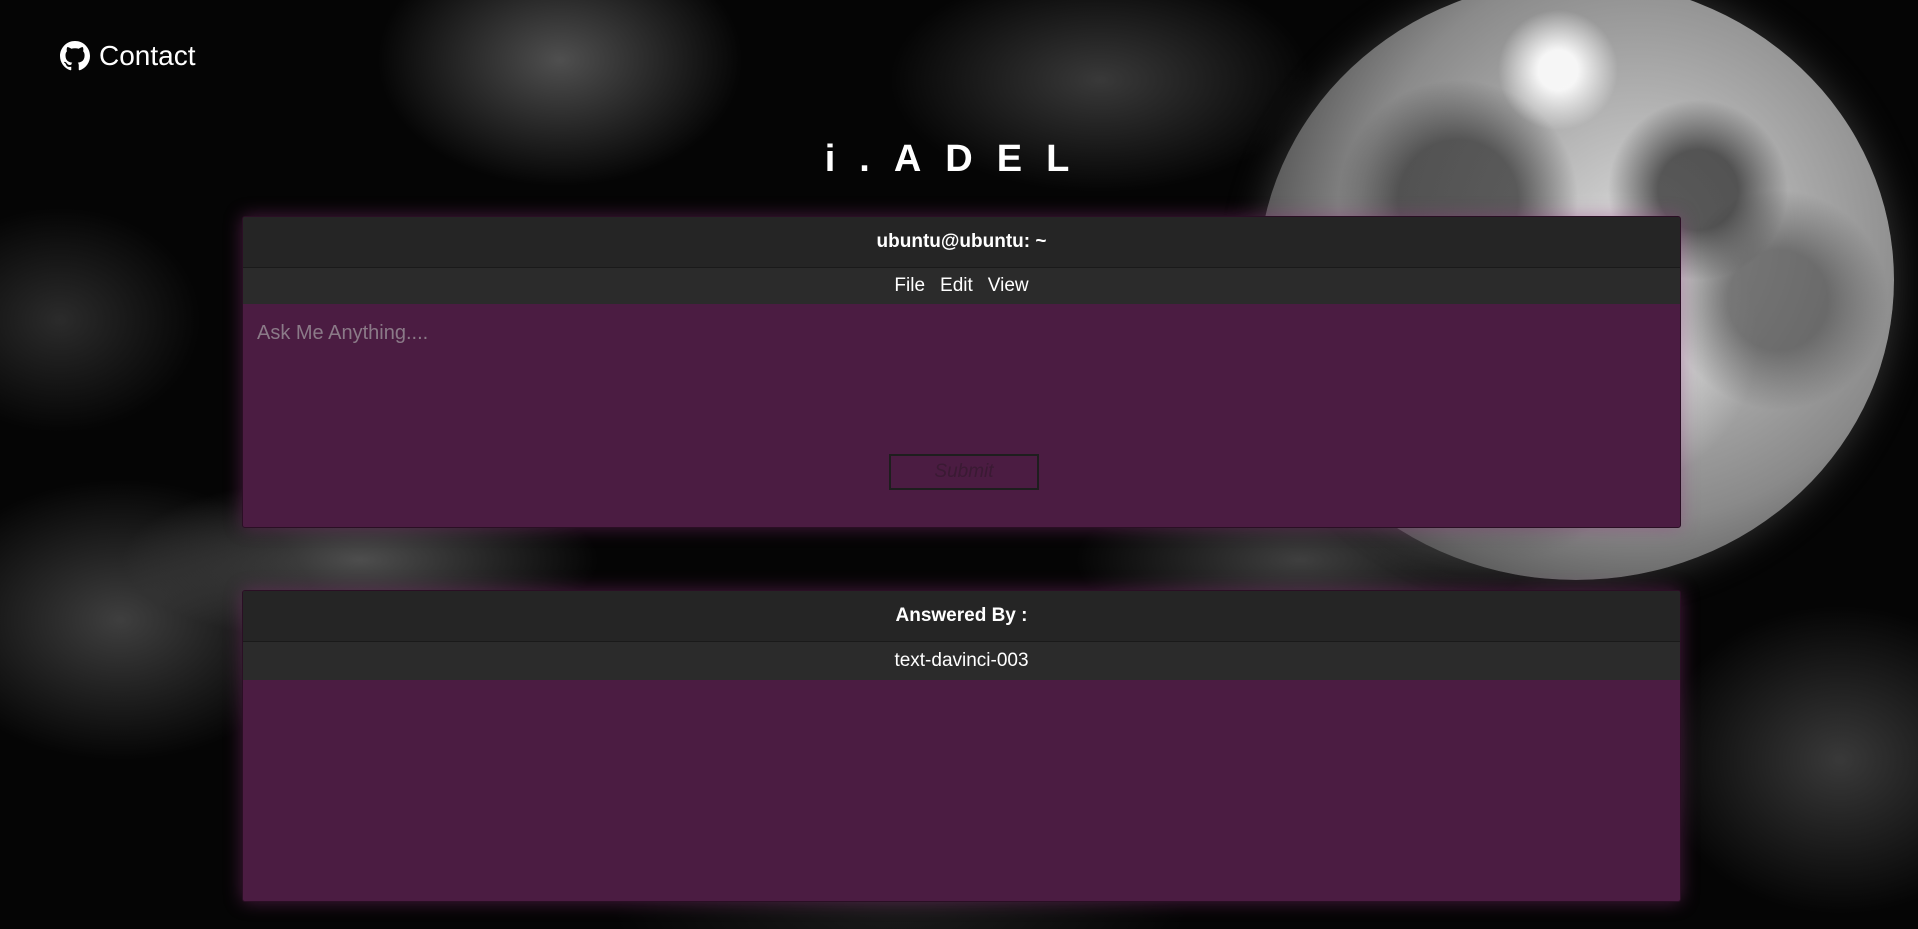  What do you see at coordinates (956, 286) in the screenshot?
I see `menu-edit: Edit` at bounding box center [956, 286].